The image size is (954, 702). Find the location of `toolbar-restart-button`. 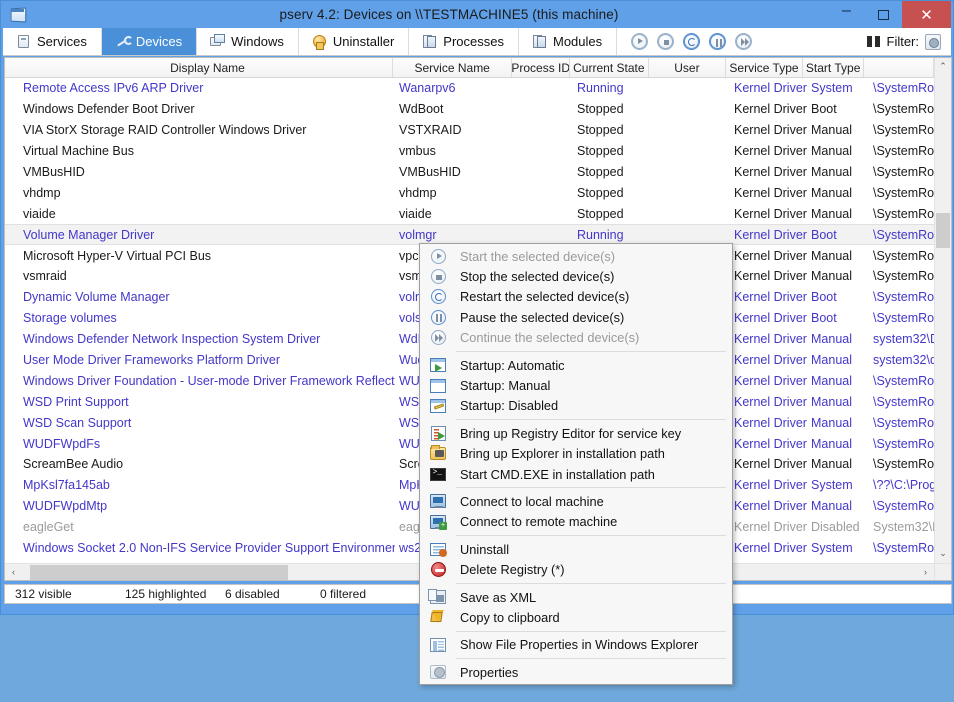

toolbar-restart-button is located at coordinates (692, 41).